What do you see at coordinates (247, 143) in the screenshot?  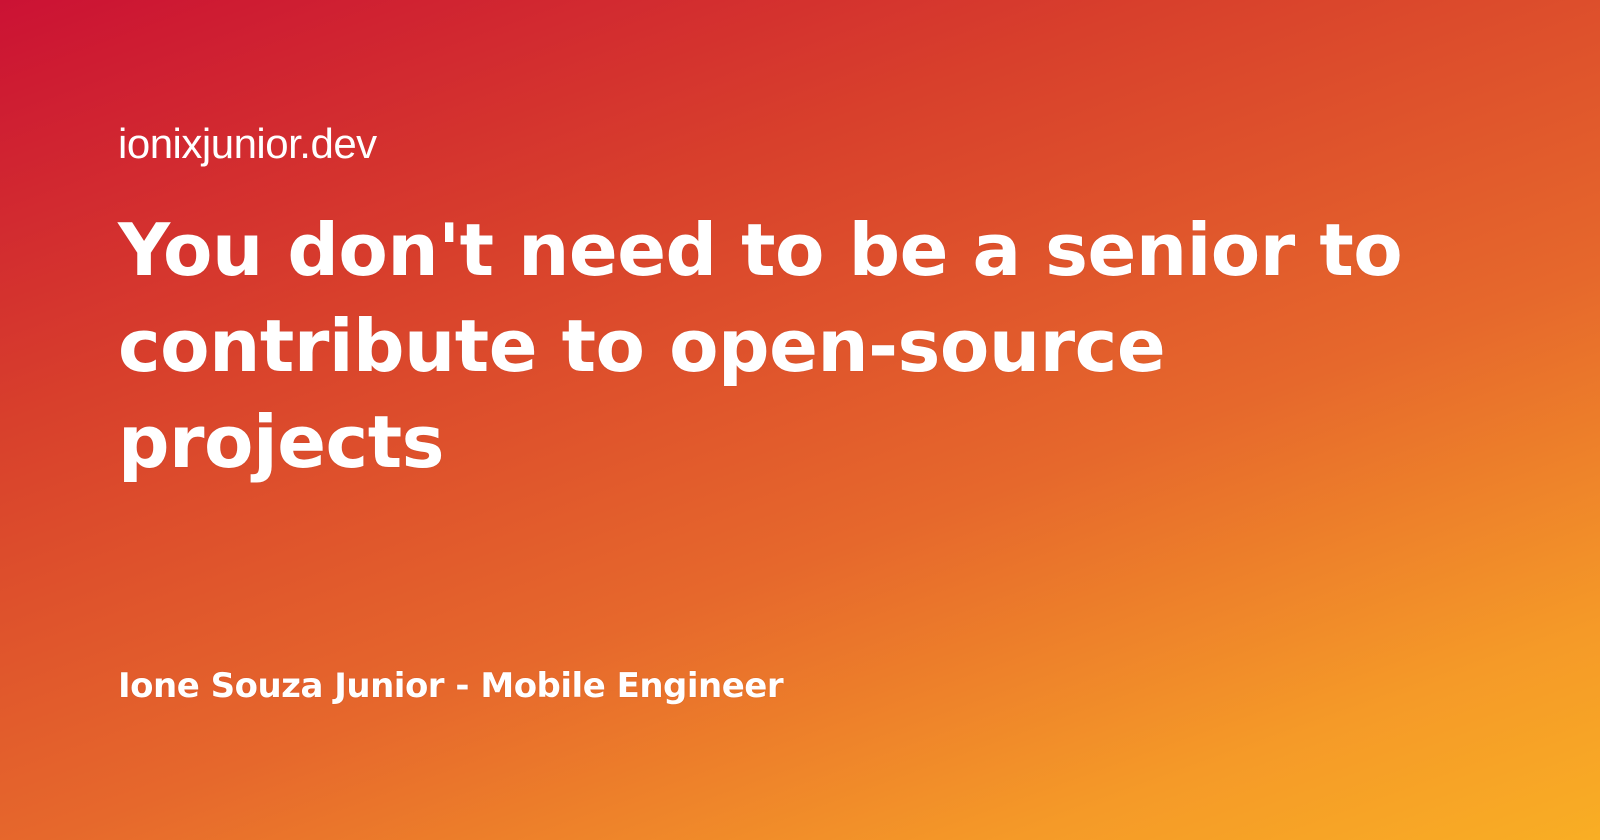 I see `site-domain: ionixjunior.dev` at bounding box center [247, 143].